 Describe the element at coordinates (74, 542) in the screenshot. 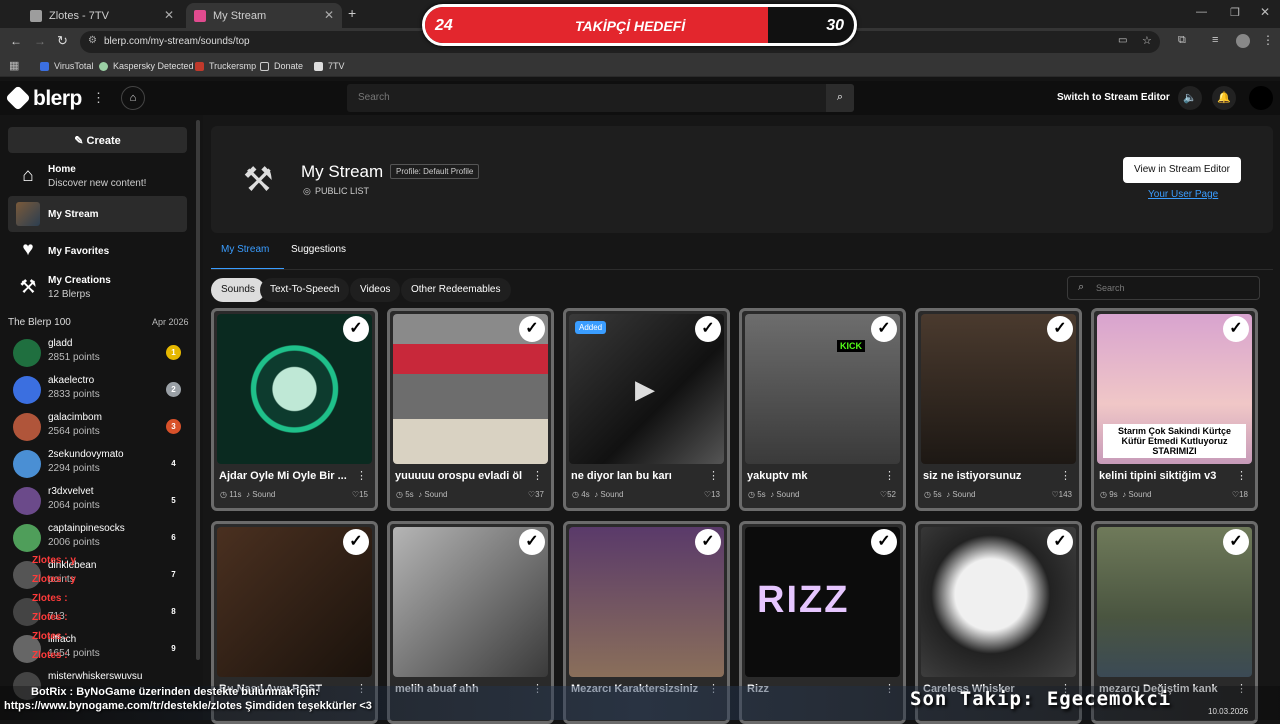

I see `leaderboard-points: 2006 points` at that location.